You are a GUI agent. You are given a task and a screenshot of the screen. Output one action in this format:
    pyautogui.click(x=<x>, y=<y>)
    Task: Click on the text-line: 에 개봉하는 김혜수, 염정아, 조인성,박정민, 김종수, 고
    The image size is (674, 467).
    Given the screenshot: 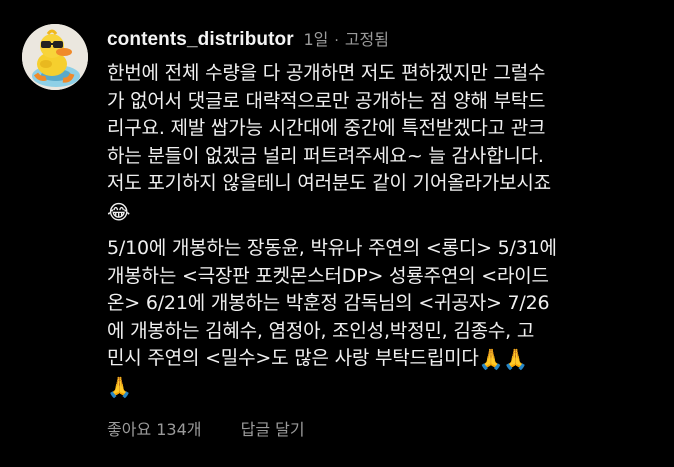 What is the action you would take?
    pyautogui.click(x=321, y=330)
    